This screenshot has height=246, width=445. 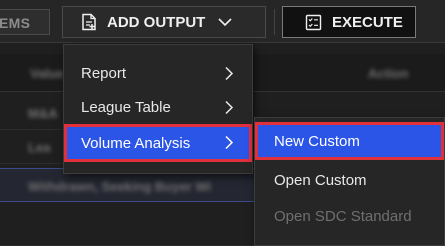 I want to click on add-document-icon, so click(x=89, y=22).